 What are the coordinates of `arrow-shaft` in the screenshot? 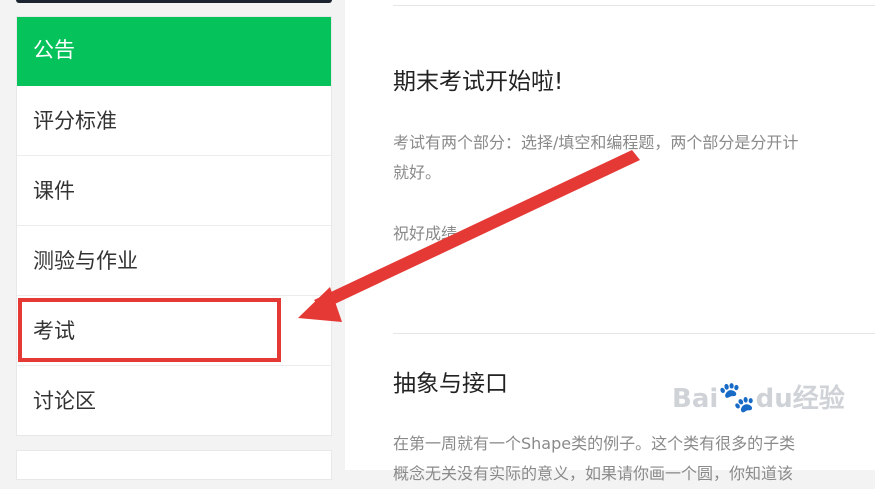 It's located at (477, 230).